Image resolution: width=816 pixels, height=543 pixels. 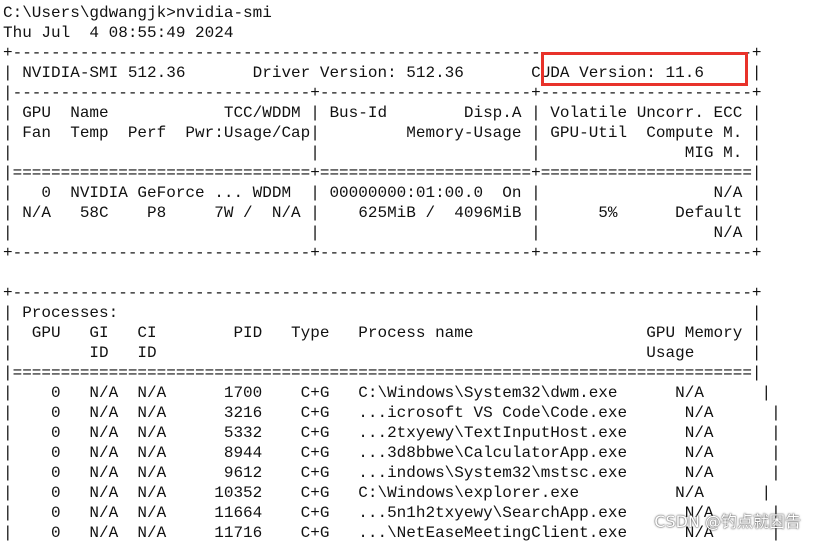 What do you see at coordinates (727, 521) in the screenshot?
I see `watermark-text: CSDN @钓点就困告` at bounding box center [727, 521].